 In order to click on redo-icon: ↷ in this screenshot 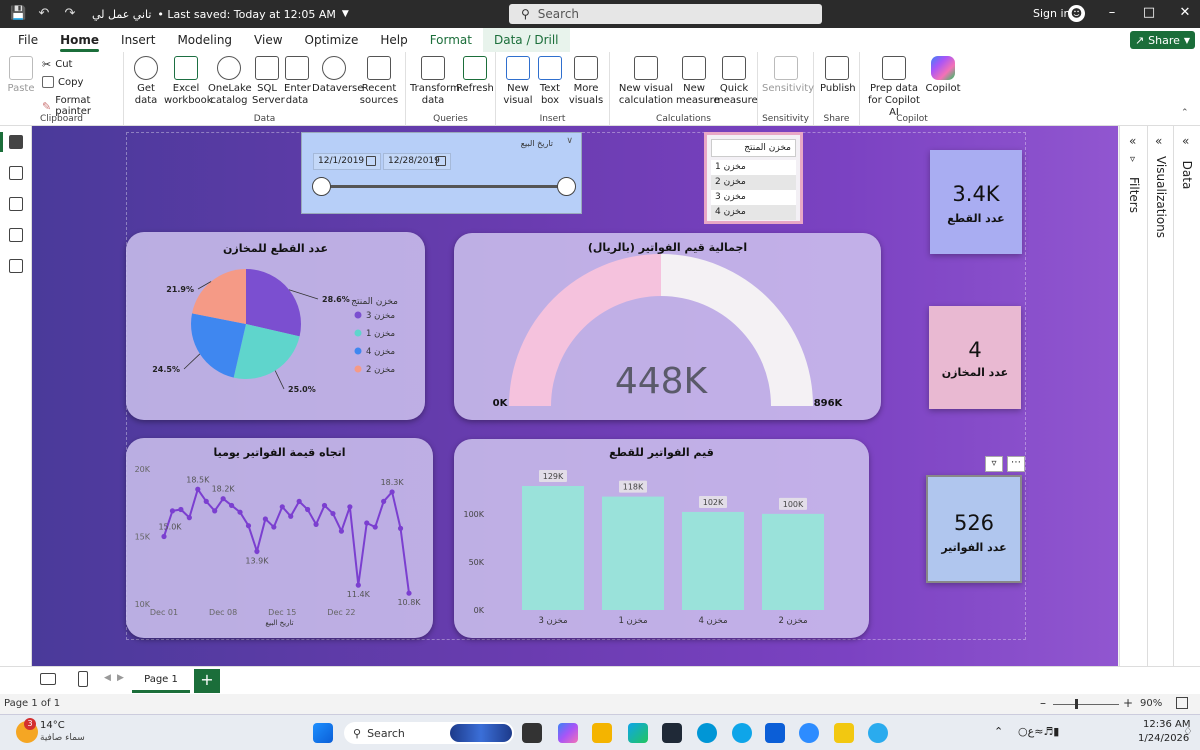, I will do `click(70, 14)`.